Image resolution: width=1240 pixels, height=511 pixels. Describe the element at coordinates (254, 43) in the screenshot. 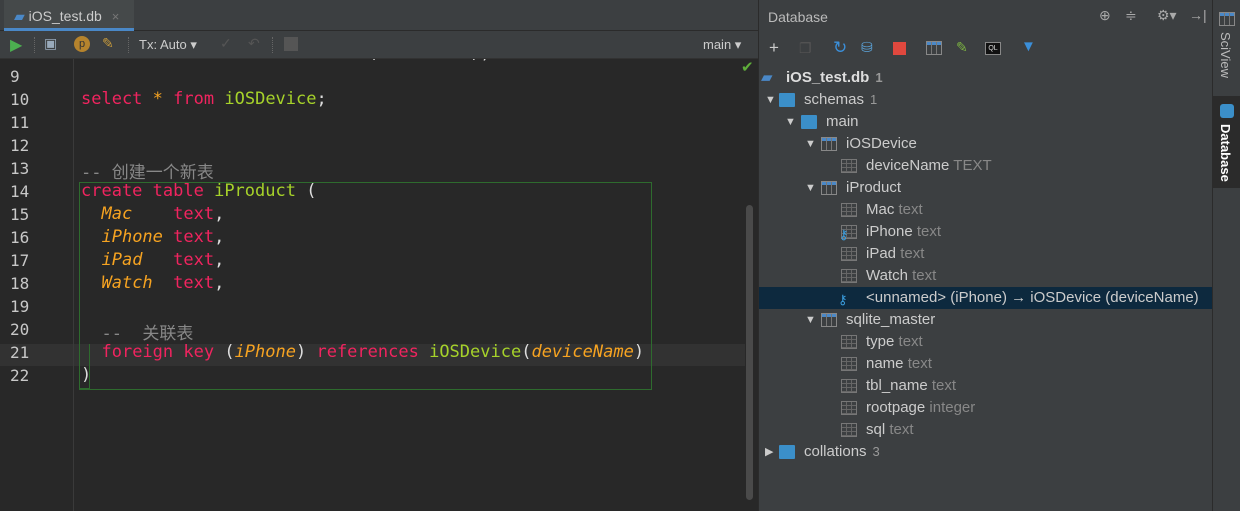

I see `rollback-icon: ↶` at that location.